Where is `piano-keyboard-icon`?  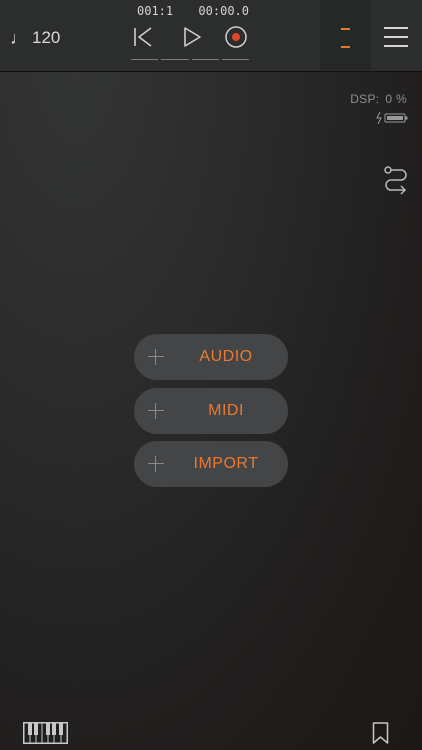
piano-keyboard-icon is located at coordinates (45, 733).